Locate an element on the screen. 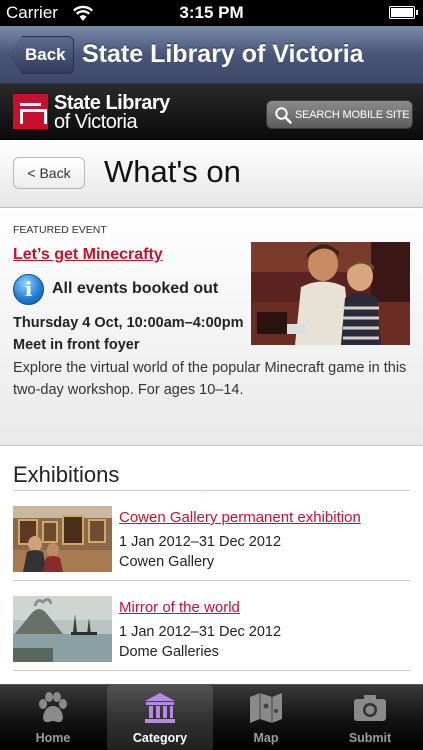 Image resolution: width=423 pixels, height=750 pixels. exhibition-venue: Cowen Gallery is located at coordinates (167, 562).